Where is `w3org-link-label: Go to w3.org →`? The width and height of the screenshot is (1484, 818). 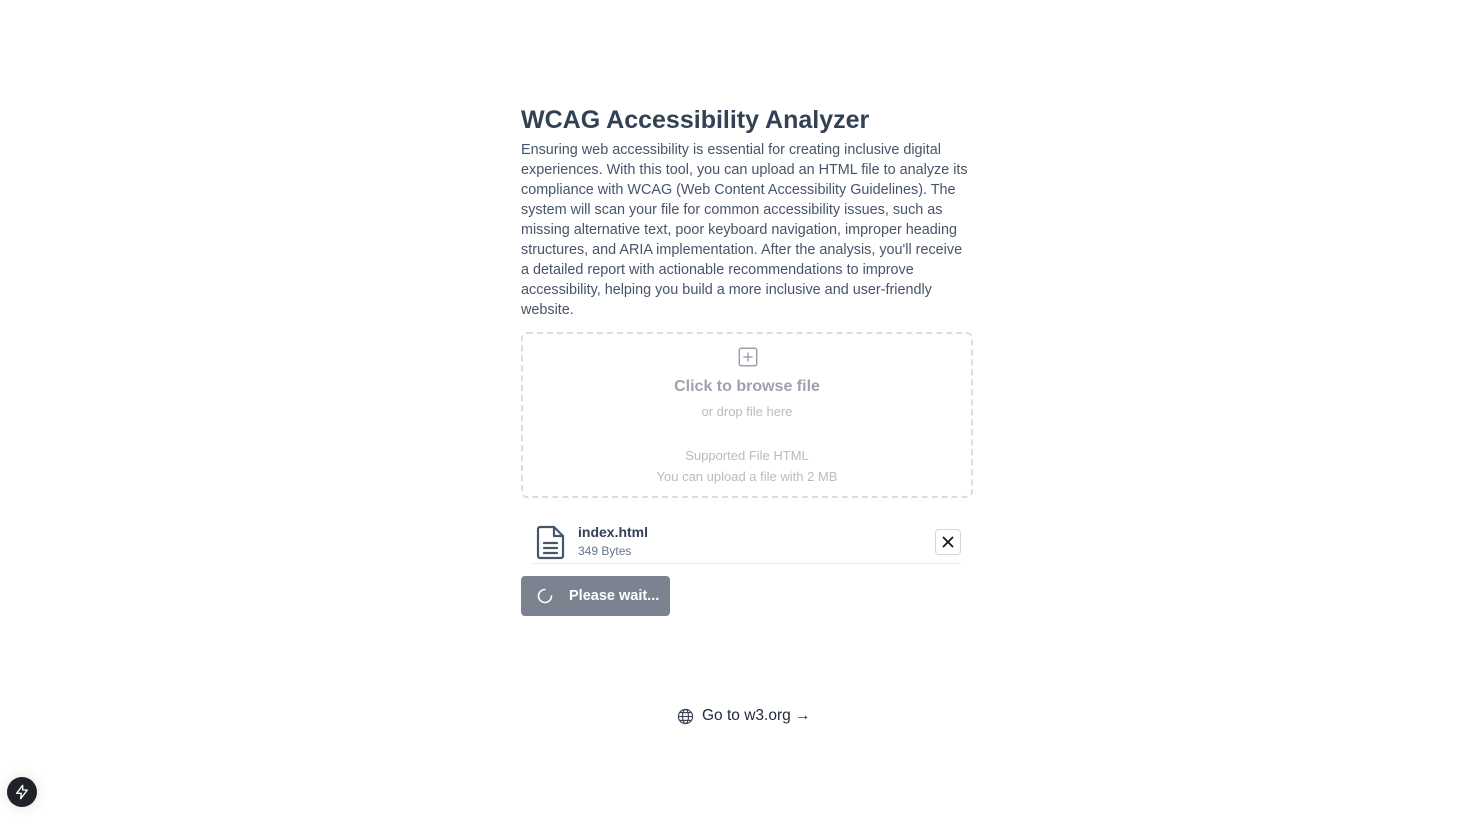
w3org-link-label: Go to w3.org → is located at coordinates (756, 715).